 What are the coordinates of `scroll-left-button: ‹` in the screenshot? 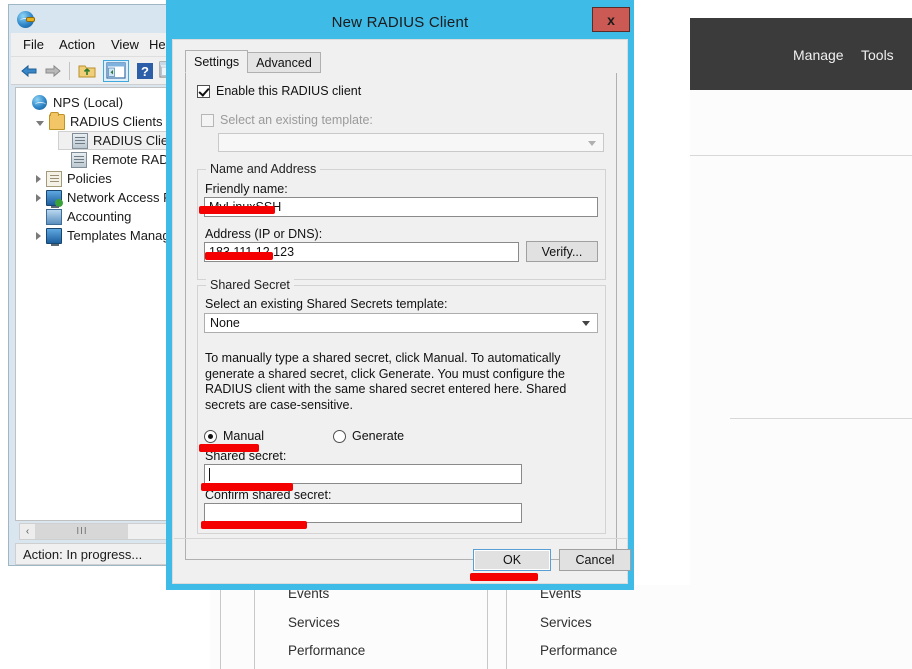 It's located at (28, 531).